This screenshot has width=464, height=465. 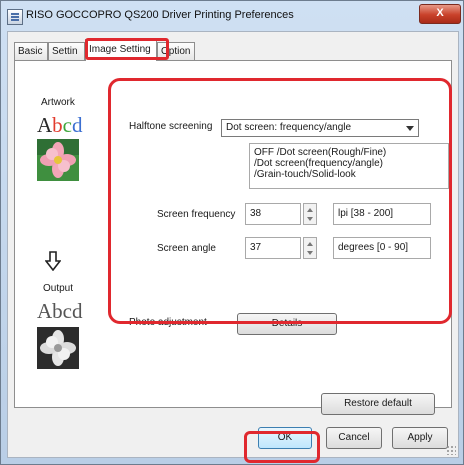 What do you see at coordinates (31, 51) in the screenshot?
I see `tab-basic: Basic` at bounding box center [31, 51].